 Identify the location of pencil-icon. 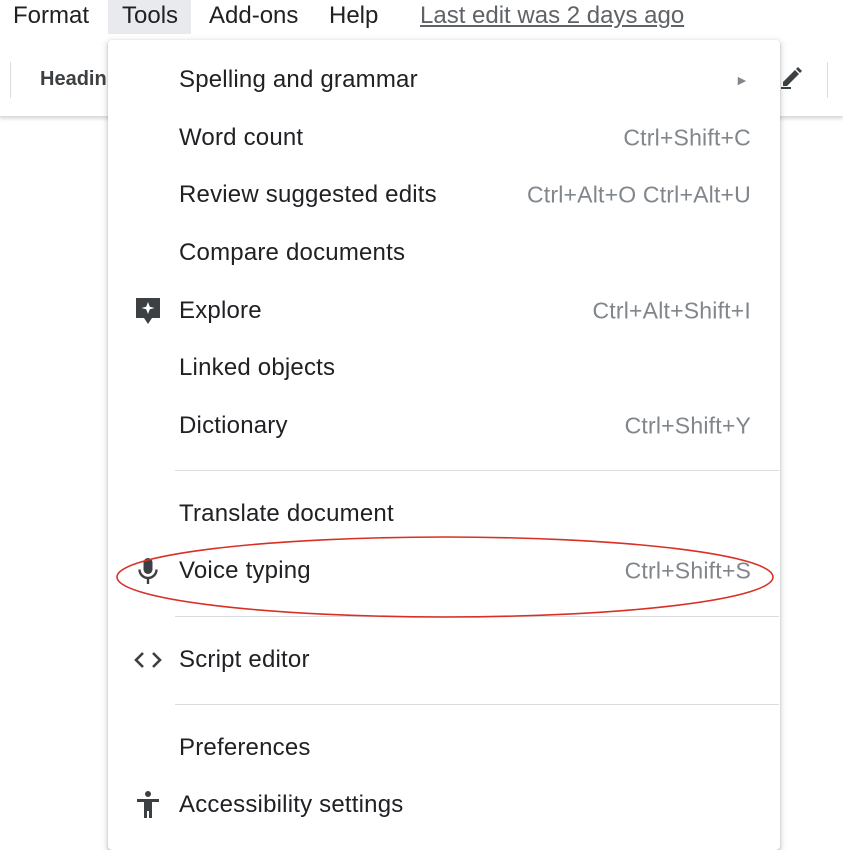
(793, 78).